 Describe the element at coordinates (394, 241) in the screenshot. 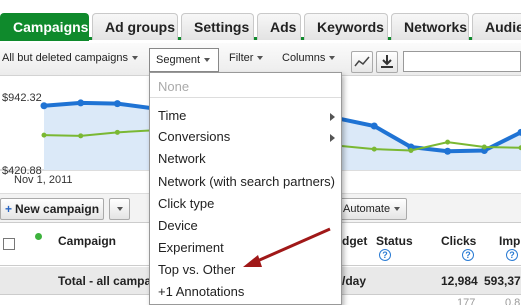

I see `status-column-header: Status` at that location.